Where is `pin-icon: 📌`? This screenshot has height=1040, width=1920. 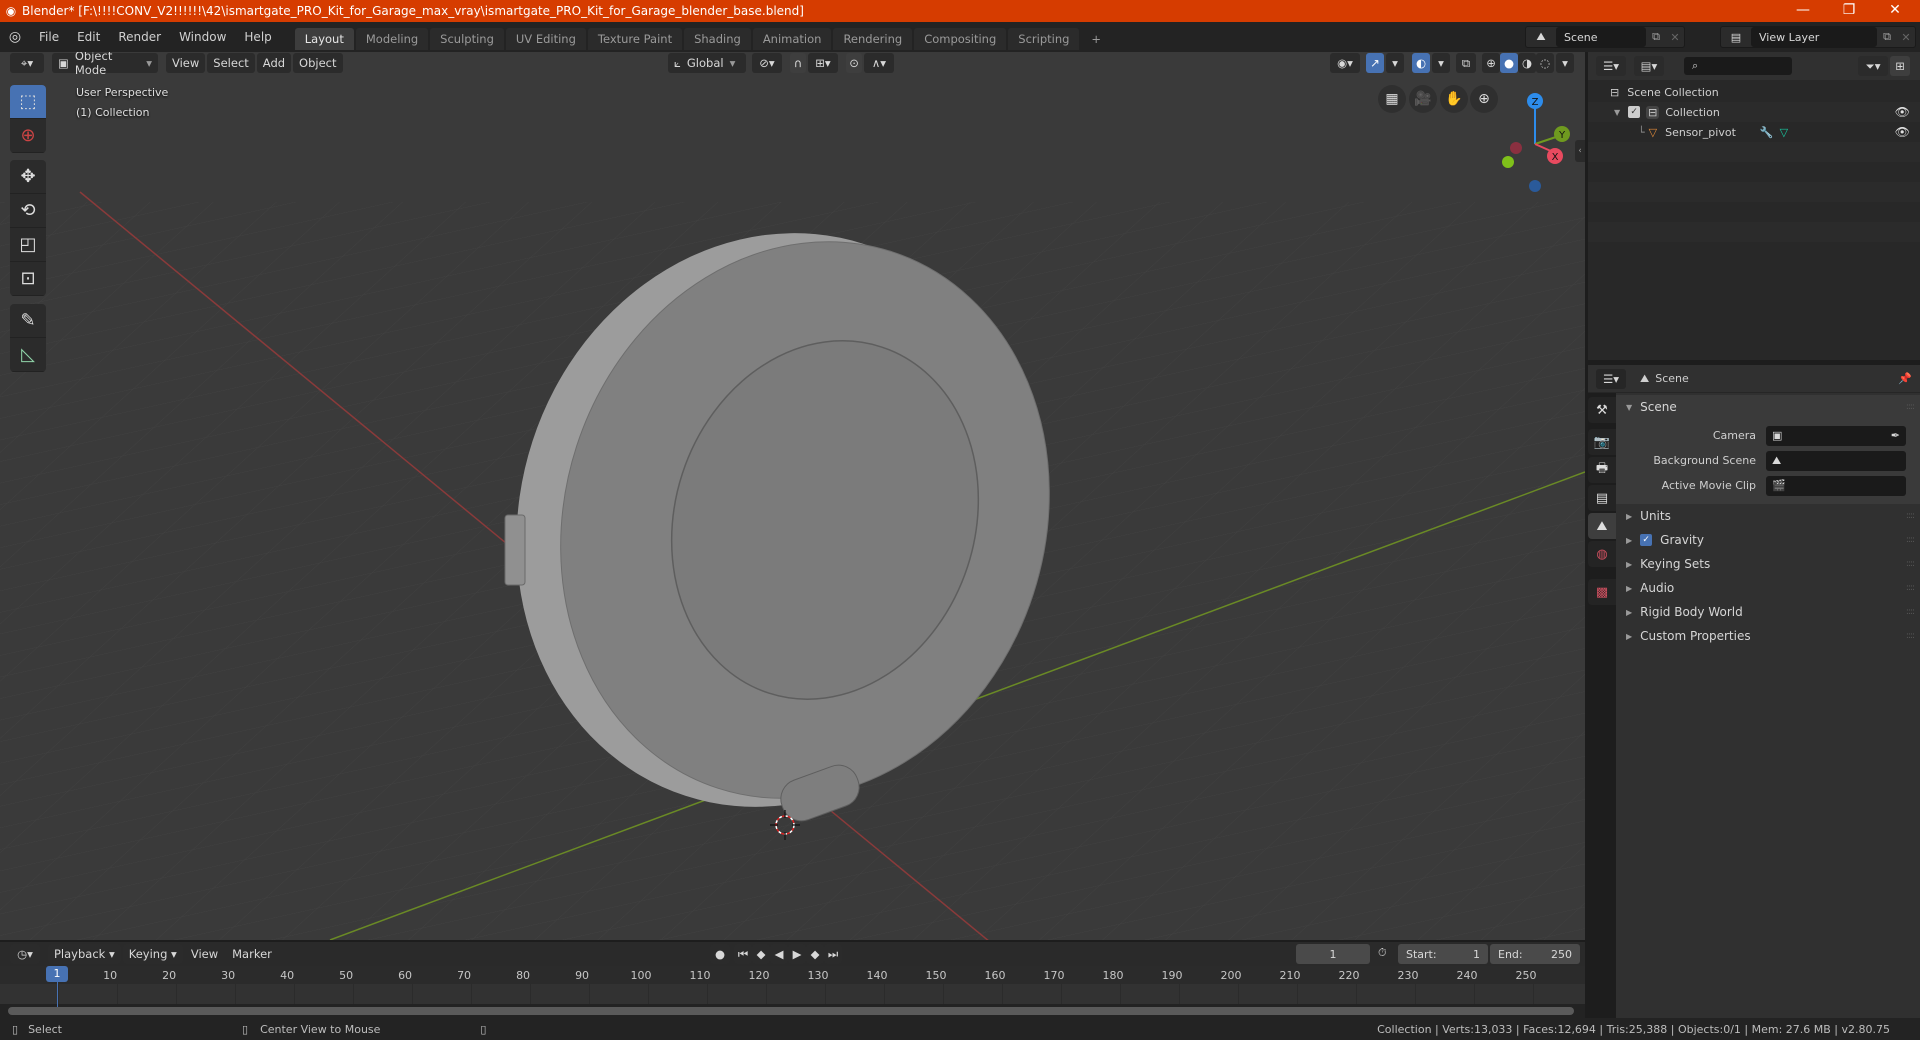 pin-icon: 📌 is located at coordinates (1905, 378).